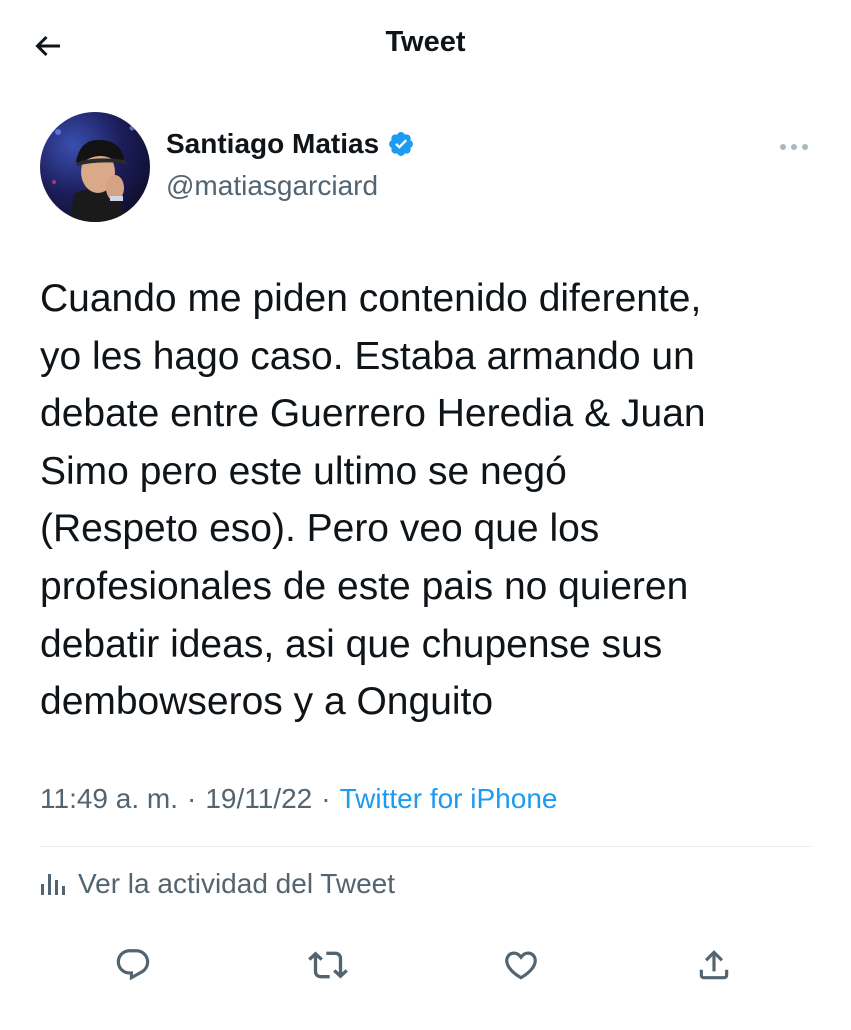 This screenshot has height=1030, width=851. I want to click on tweet-activity-link: Ver la actividad del Tweet, so click(217, 884).